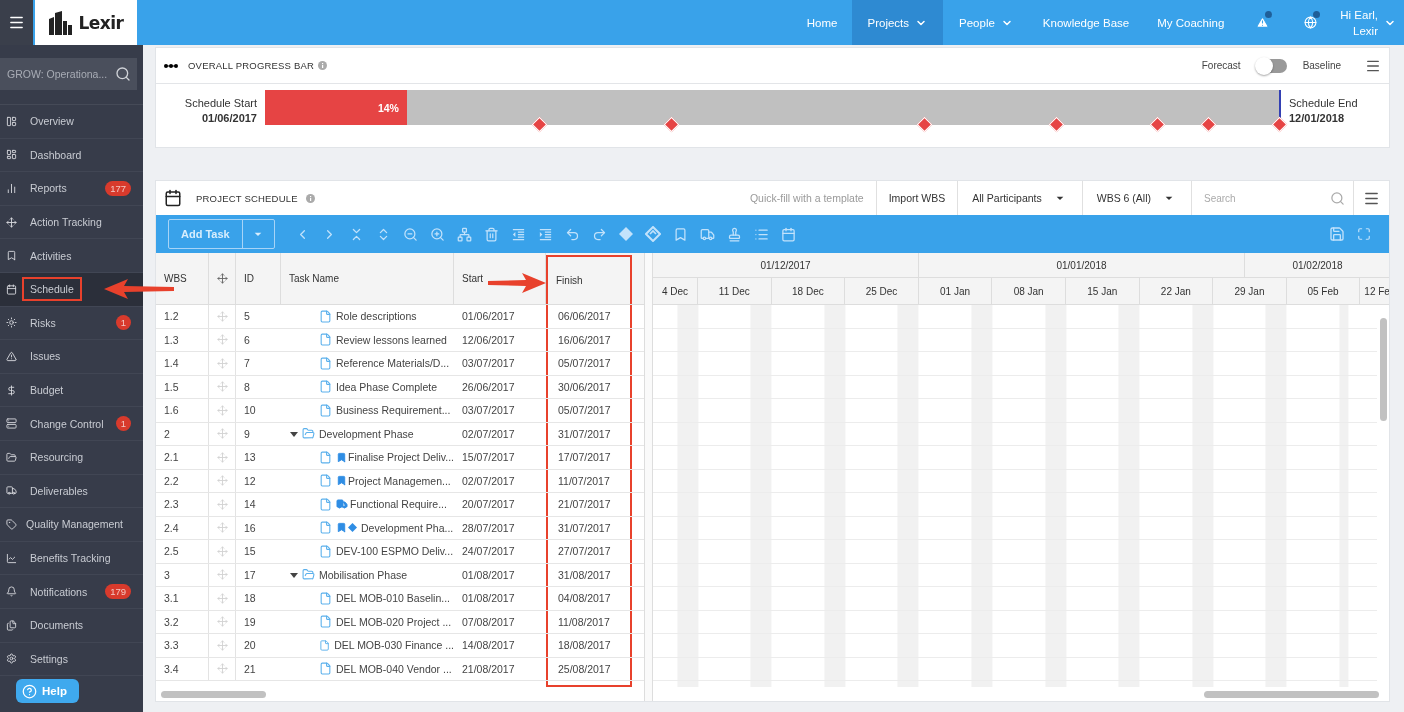 This screenshot has width=1404, height=712. What do you see at coordinates (11, 625) in the screenshot?
I see `files-icon` at bounding box center [11, 625].